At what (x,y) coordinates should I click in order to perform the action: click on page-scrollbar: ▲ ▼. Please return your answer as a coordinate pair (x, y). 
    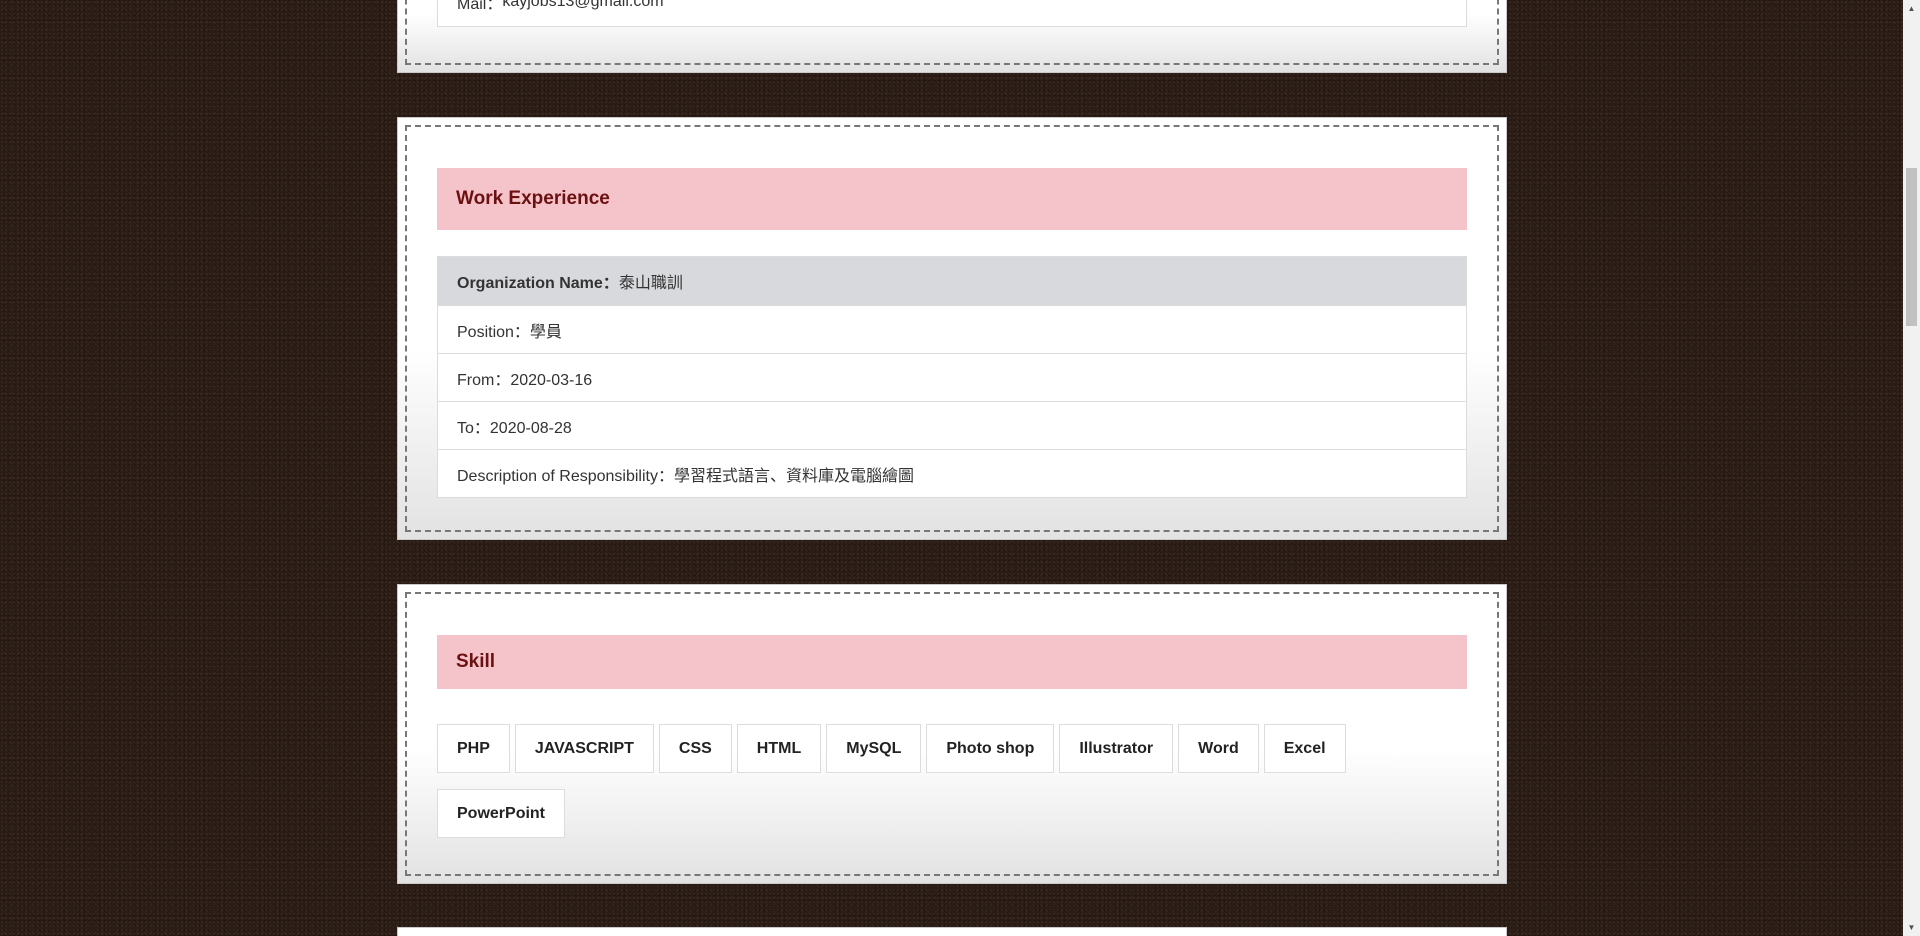
    Looking at the image, I should click on (1911, 468).